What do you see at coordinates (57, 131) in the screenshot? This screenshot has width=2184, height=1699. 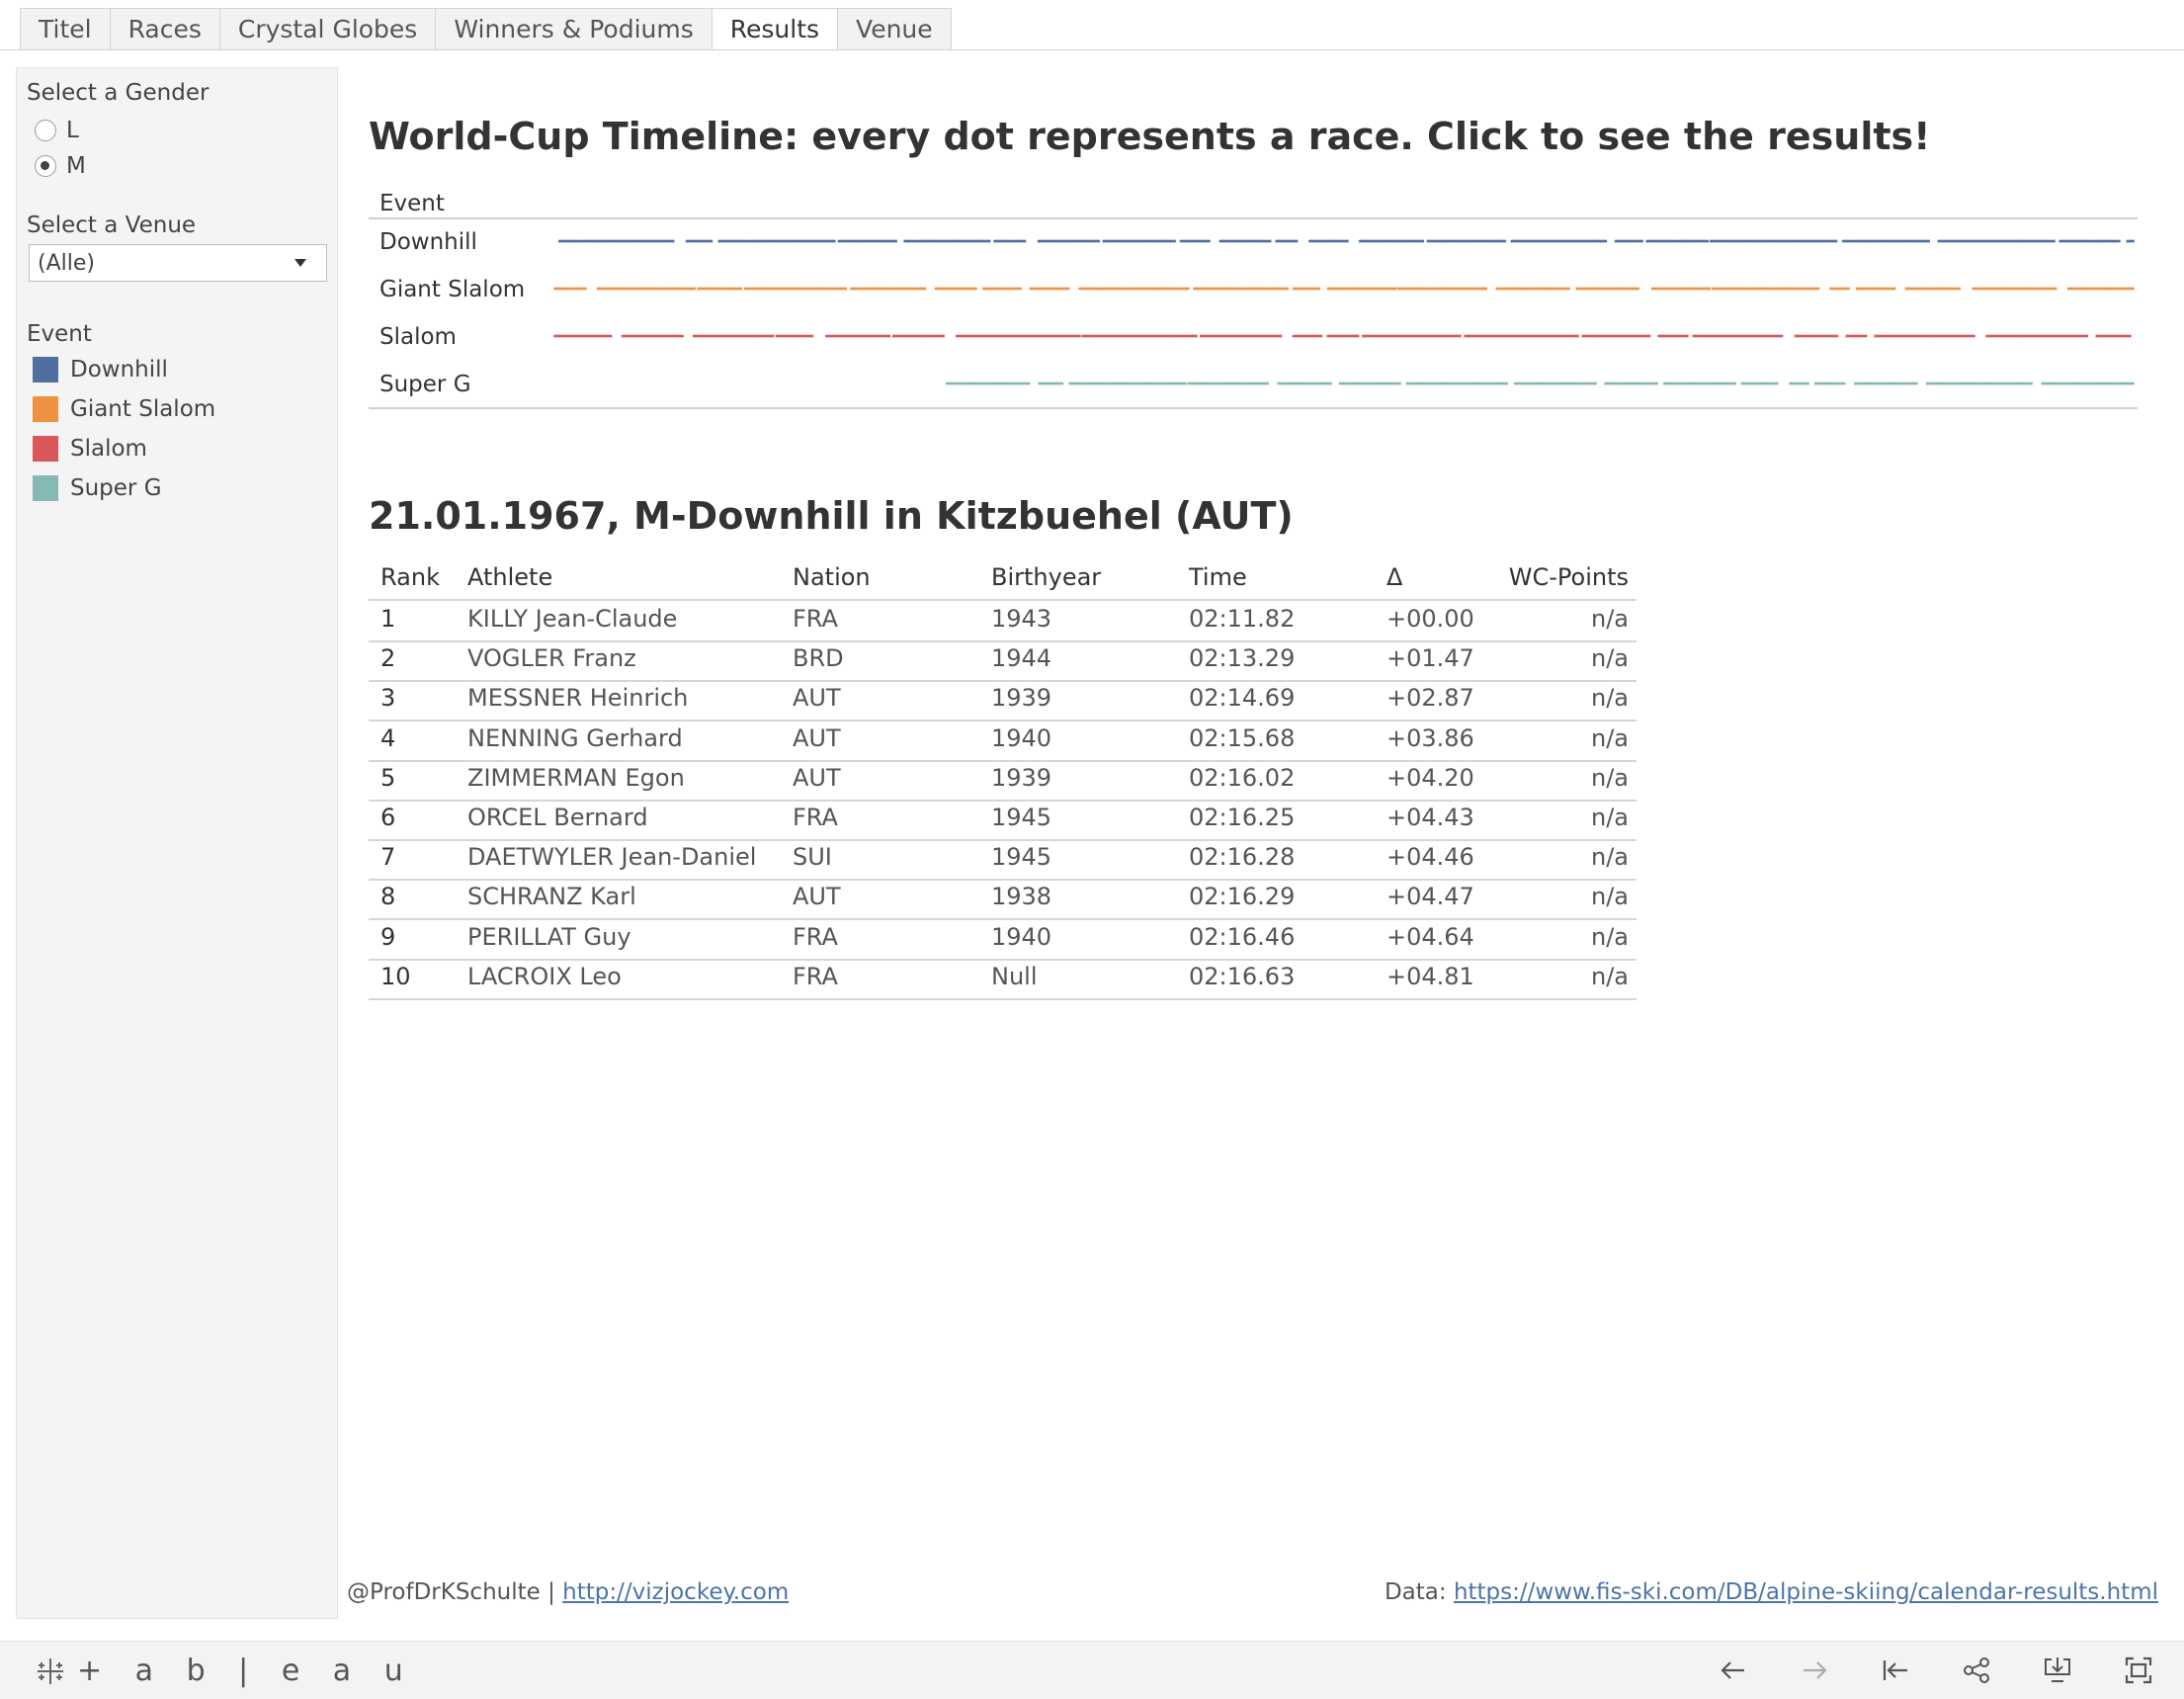 I see `gender-option-l: L` at bounding box center [57, 131].